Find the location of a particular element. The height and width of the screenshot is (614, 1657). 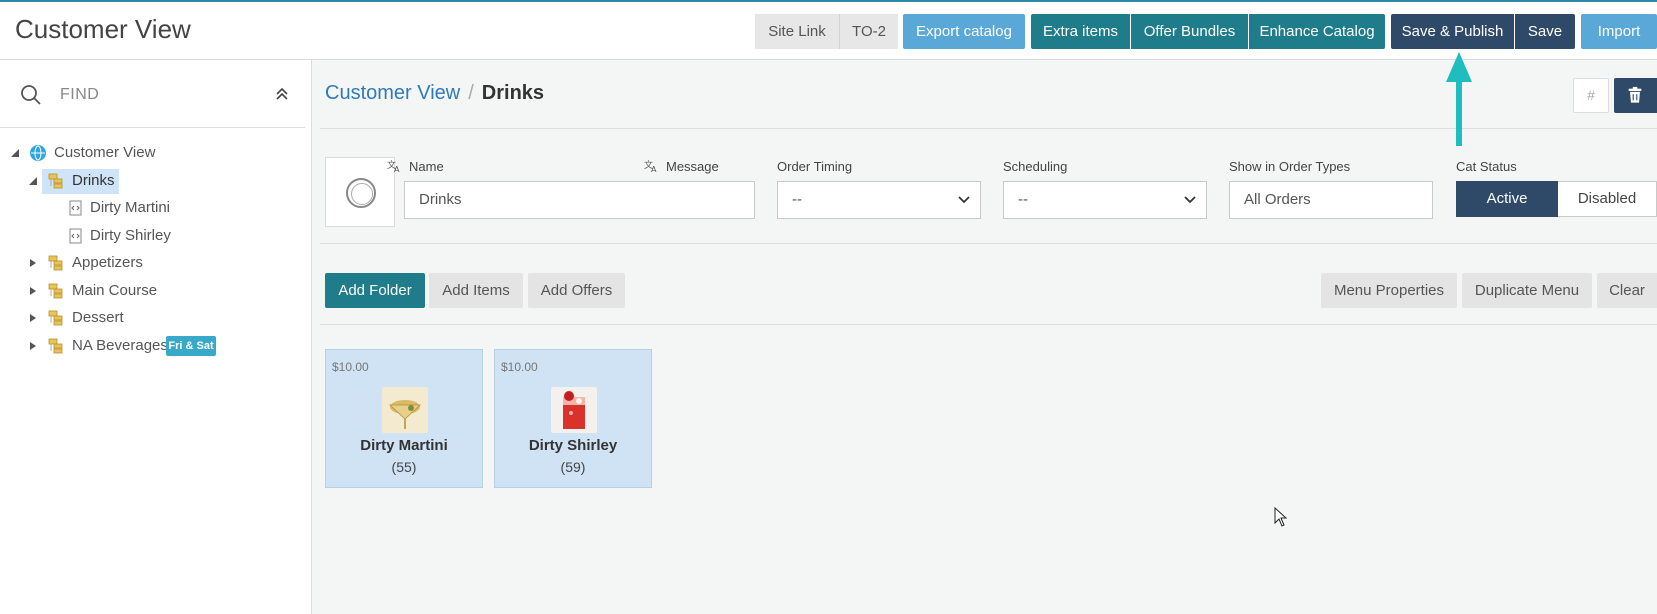

tree-item-dessert: Dessert is located at coordinates (108, 318).